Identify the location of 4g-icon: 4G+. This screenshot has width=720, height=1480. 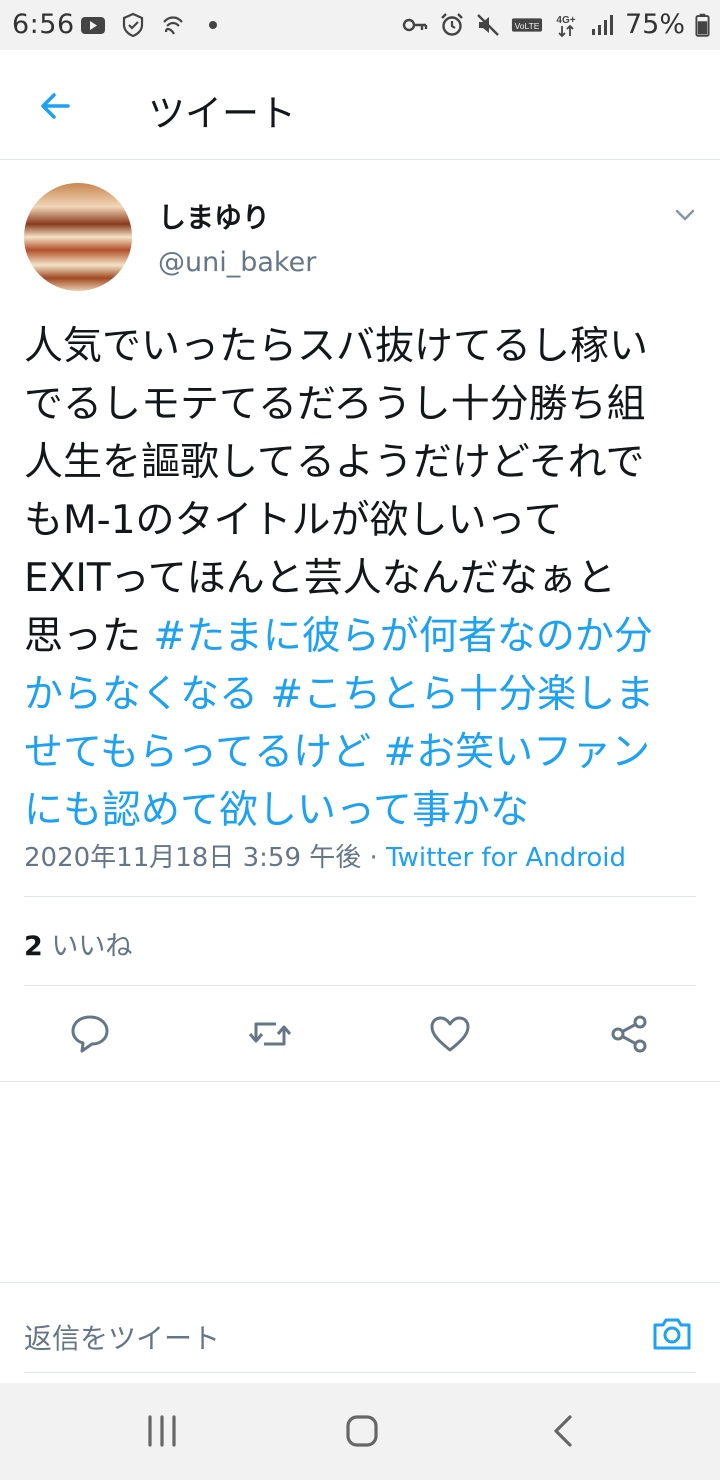
(566, 26).